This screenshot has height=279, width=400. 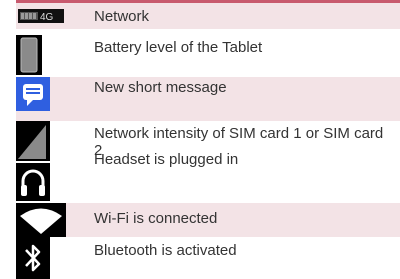 I want to click on description-text: New short message, so click(x=160, y=87).